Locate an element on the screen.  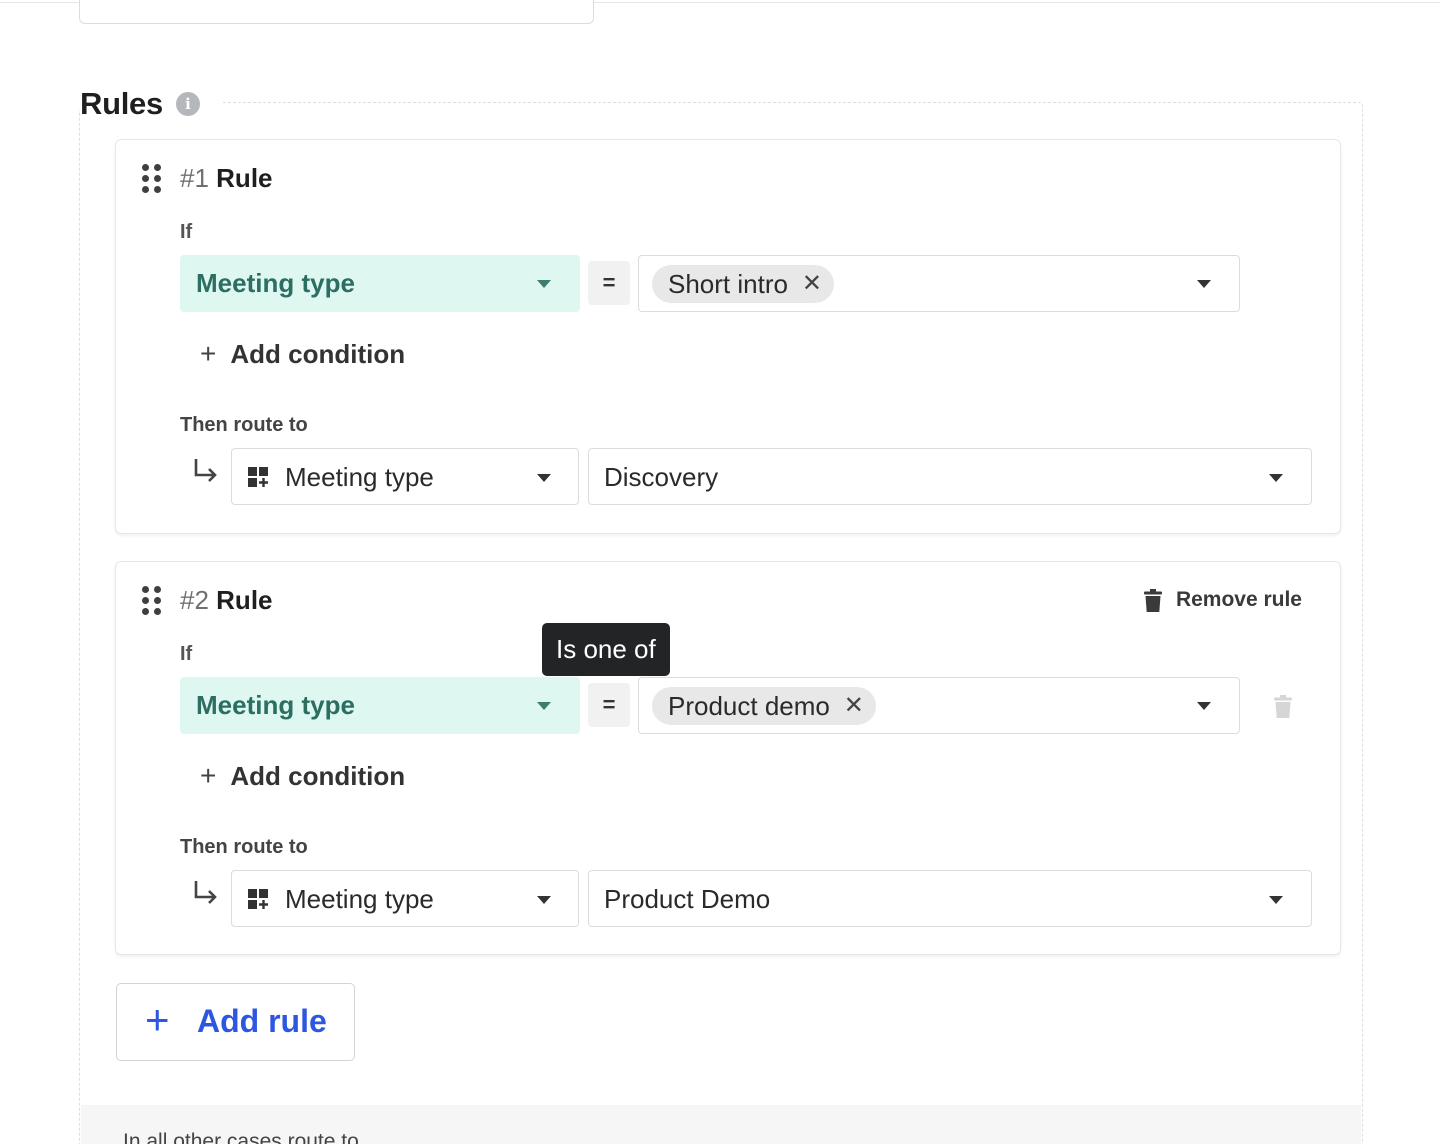
value-chip-label: Product demo is located at coordinates (749, 706).